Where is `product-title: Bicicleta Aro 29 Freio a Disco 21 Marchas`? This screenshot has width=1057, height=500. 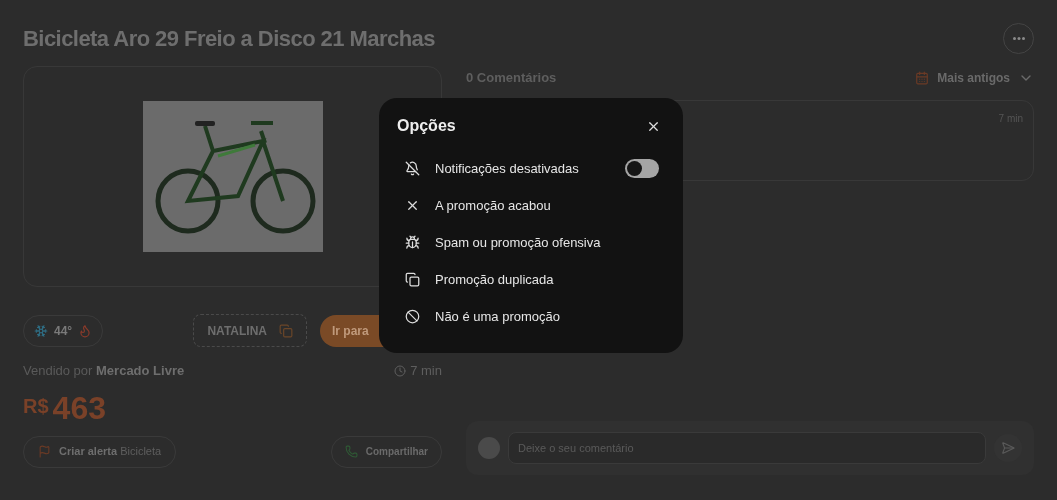 product-title: Bicicleta Aro 29 Freio a Disco 21 Marchas is located at coordinates (229, 39).